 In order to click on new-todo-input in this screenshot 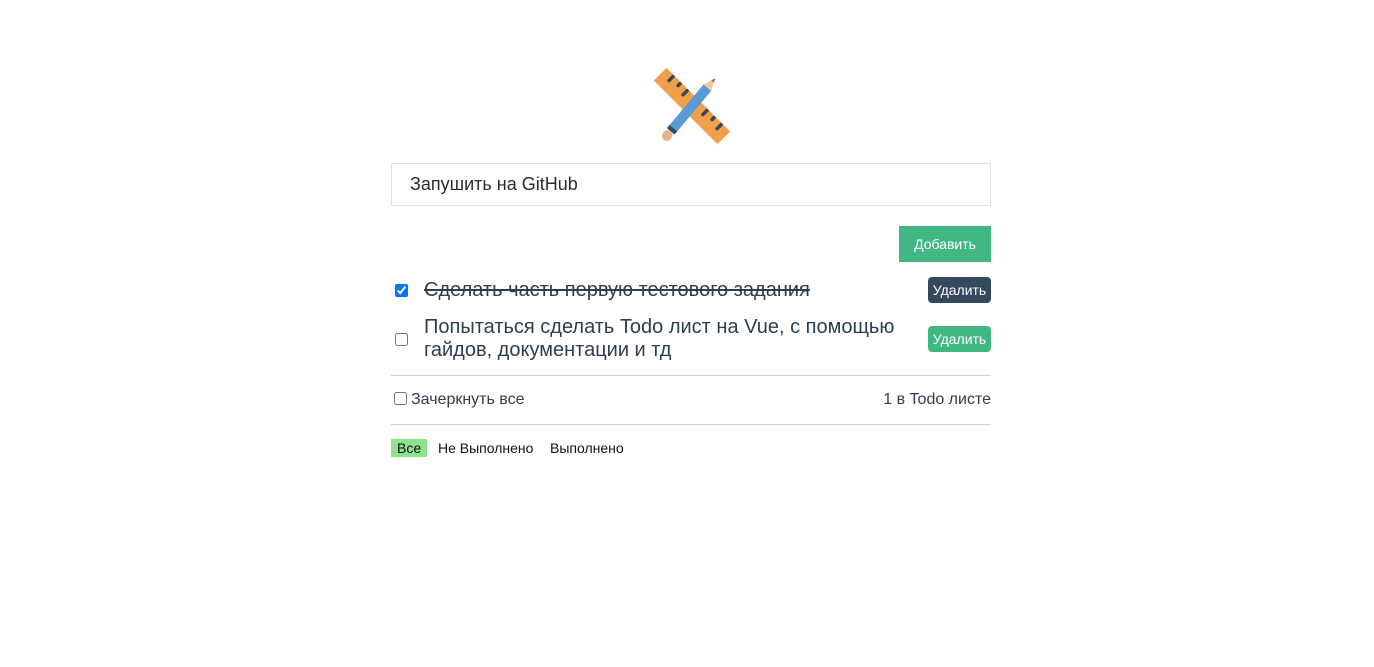, I will do `click(691, 184)`.